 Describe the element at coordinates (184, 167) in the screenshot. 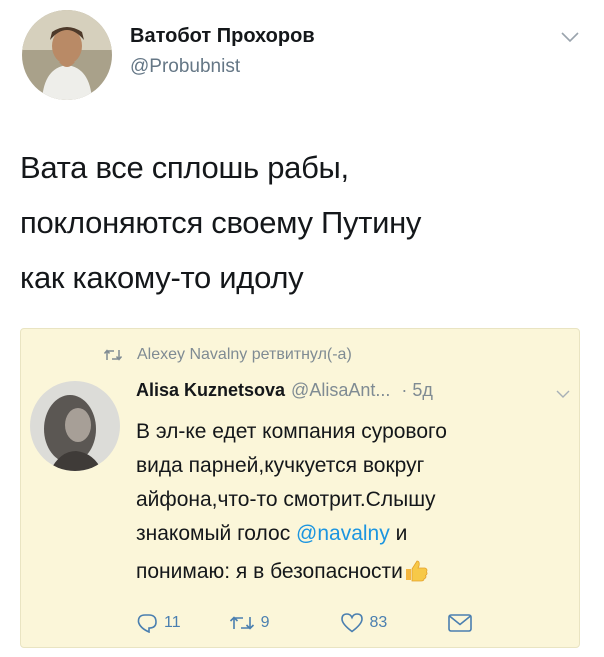

I see `tweet-text-line: Вата все сплошь рабы,` at that location.